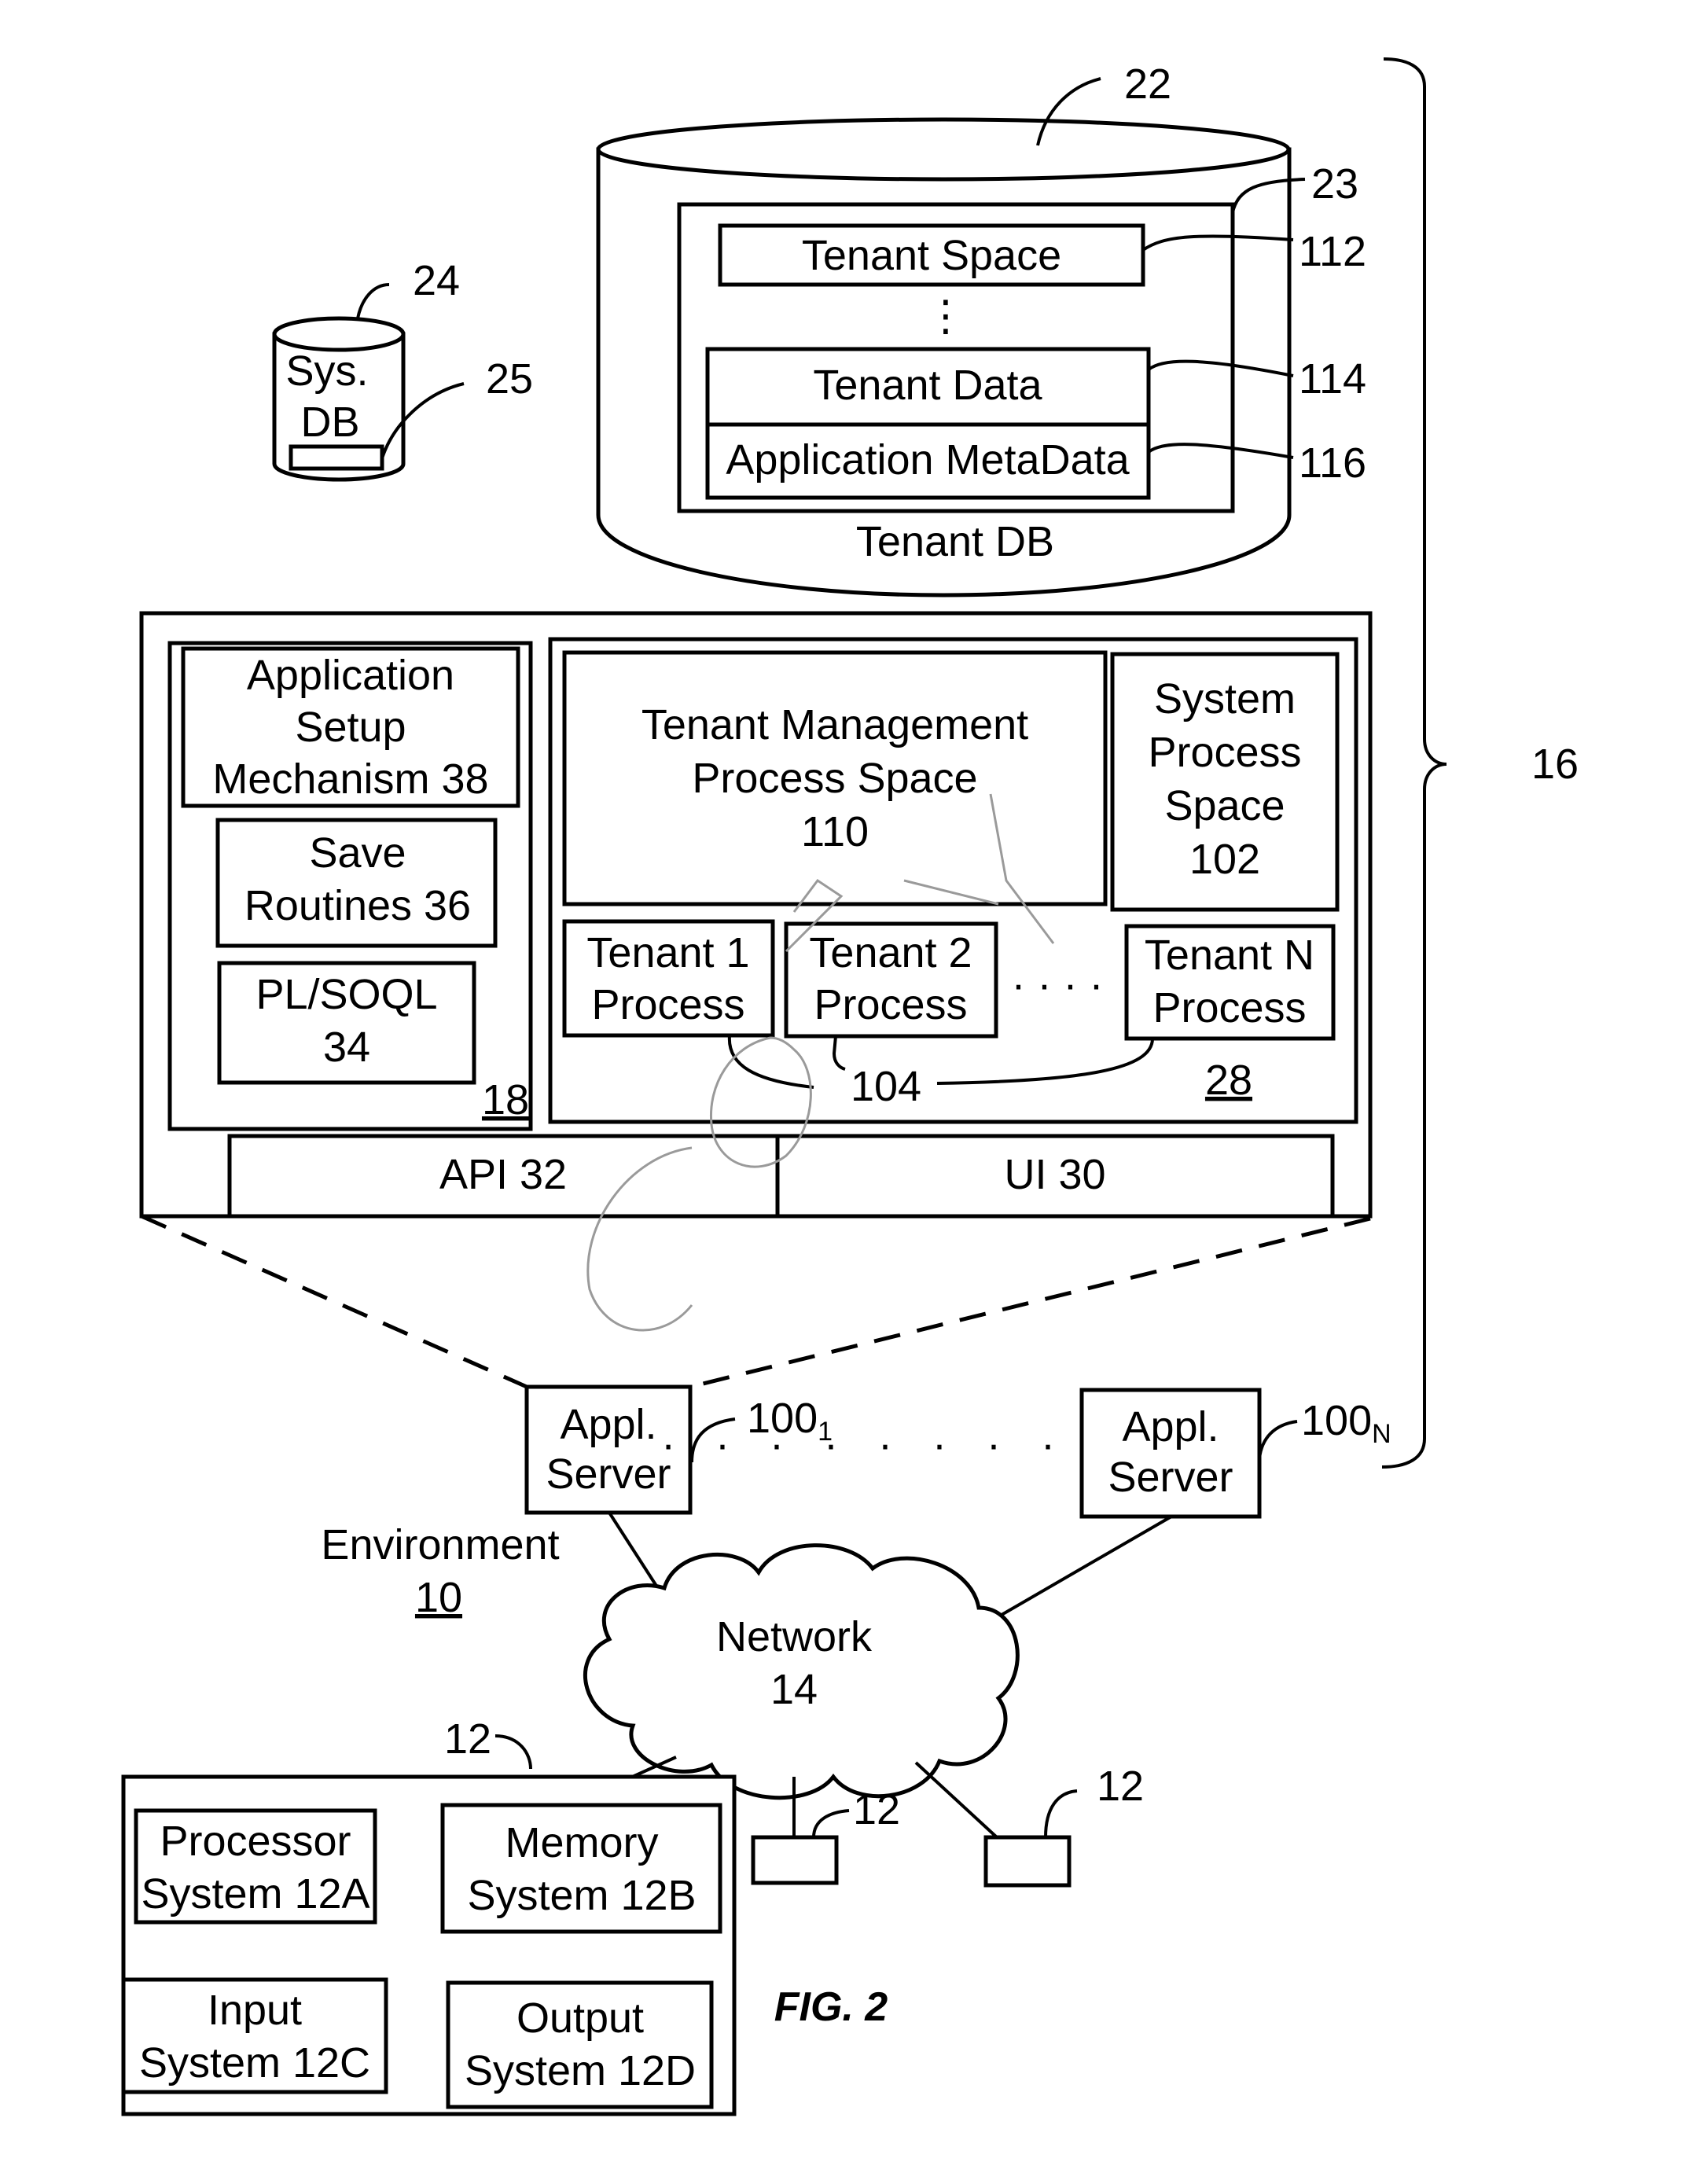 Image resolution: width=1702 pixels, height=2184 pixels. Describe the element at coordinates (635, 1552) in the screenshot. I see `link-server1-network` at that location.